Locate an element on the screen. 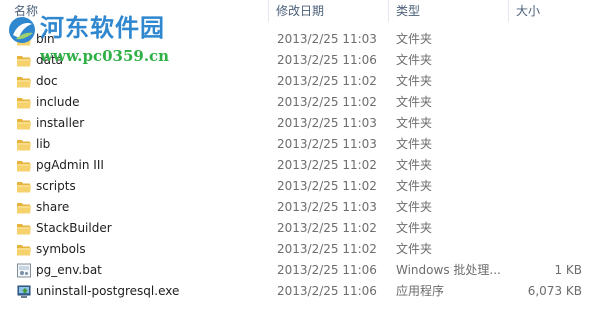 This screenshot has width=616, height=311. file-type: 应用程序 is located at coordinates (420, 291).